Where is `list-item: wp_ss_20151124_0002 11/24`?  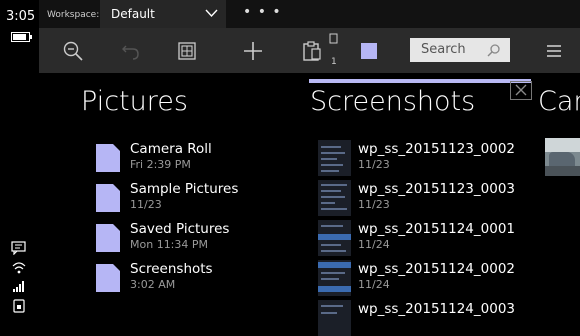
list-item: wp_ss_20151124_0002 11/24 is located at coordinates (428, 278).